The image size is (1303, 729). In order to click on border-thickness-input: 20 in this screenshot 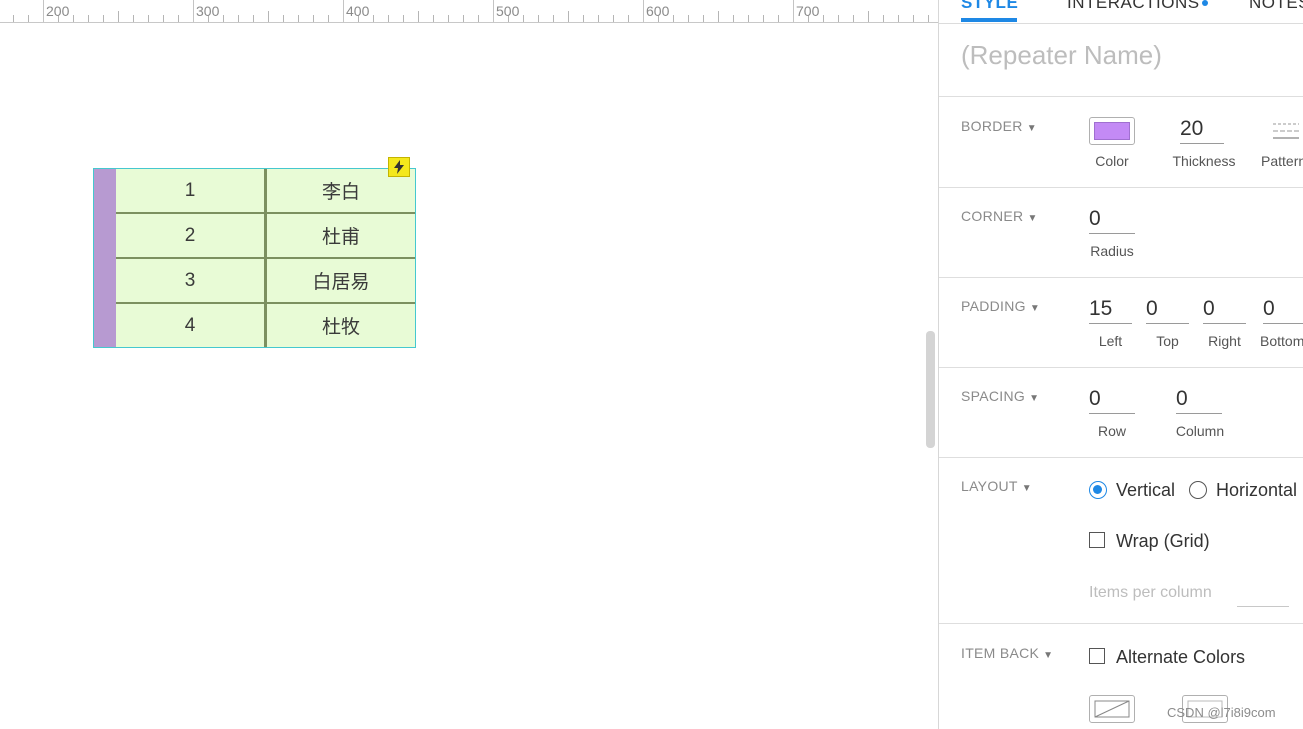, I will do `click(1202, 129)`.